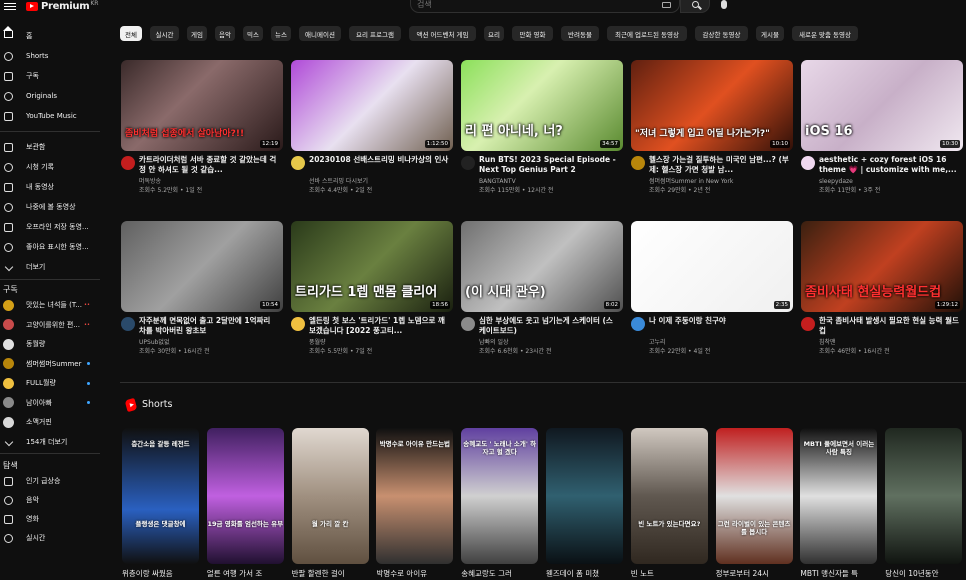 The height and width of the screenshot is (580, 966). I want to click on sidebar-item-trending: 인기 급상승, so click(52, 481).